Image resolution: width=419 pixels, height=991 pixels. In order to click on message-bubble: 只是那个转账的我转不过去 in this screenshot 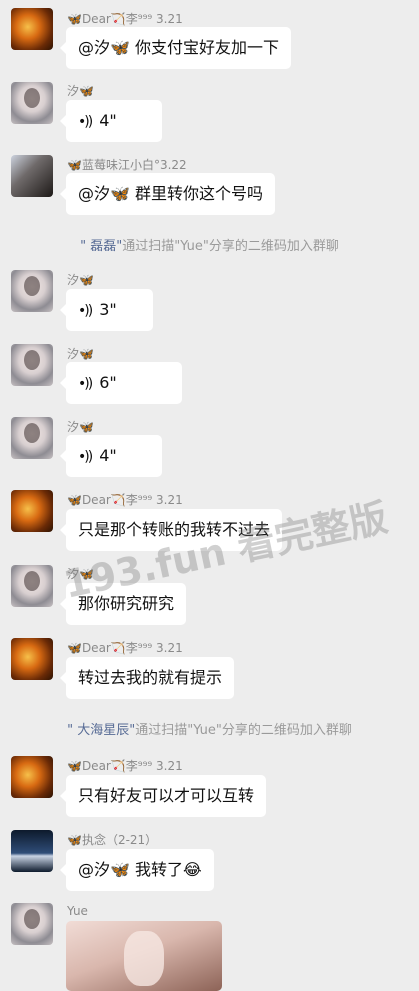, I will do `click(171, 530)`.